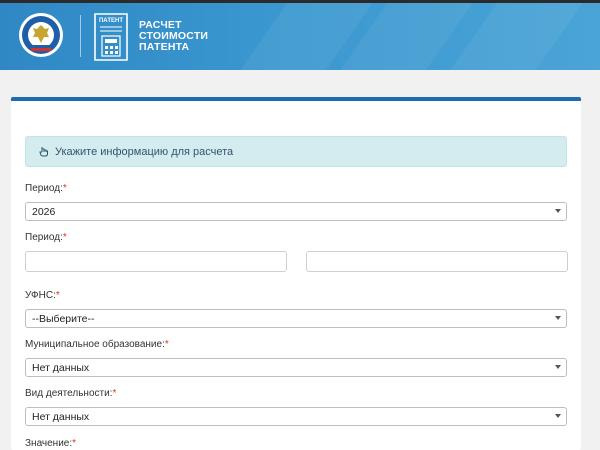 Image resolution: width=600 pixels, height=450 pixels. What do you see at coordinates (42, 295) in the screenshot?
I see `ufns-label: УФНС:*` at bounding box center [42, 295].